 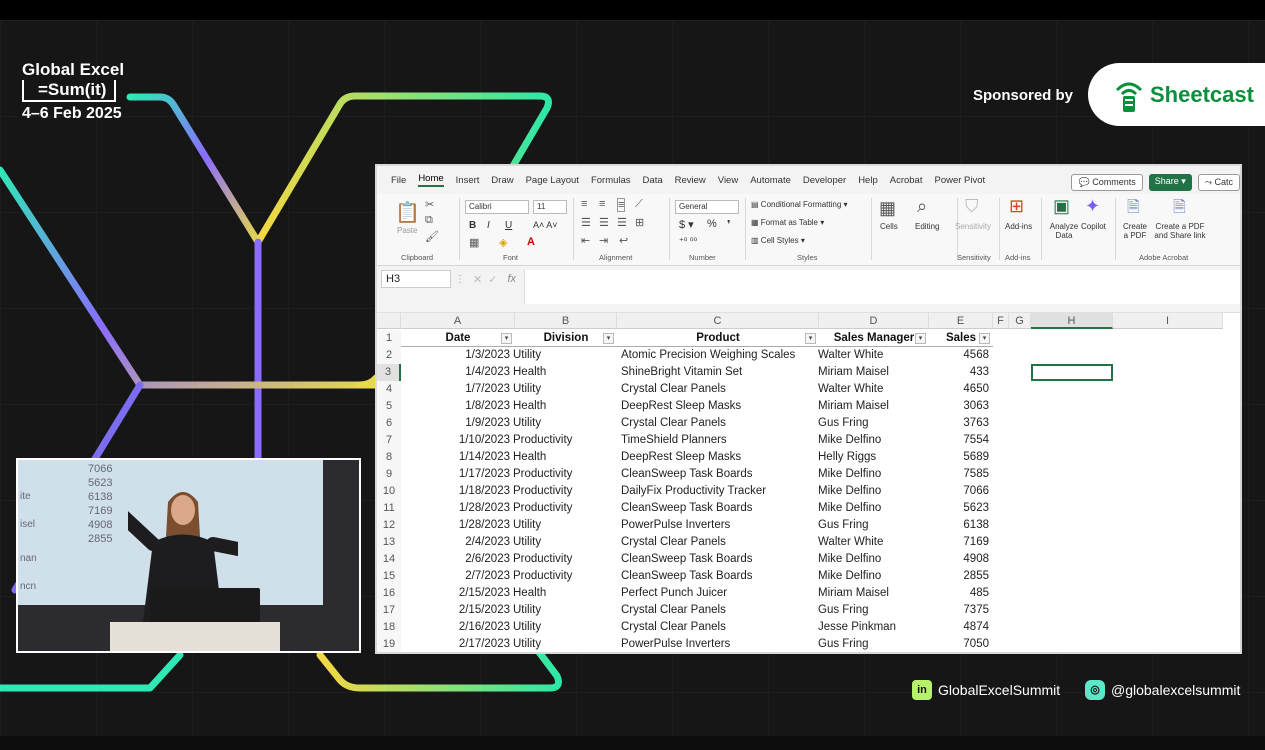 What do you see at coordinates (458, 321) in the screenshot?
I see `column-header-a: A` at bounding box center [458, 321].